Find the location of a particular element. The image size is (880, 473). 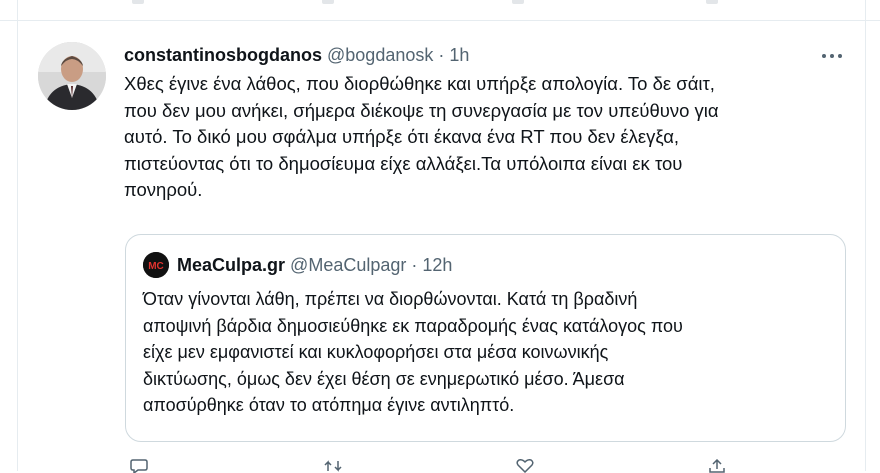

quoted-tweet-header: MC MeaCulpa.gr @MeaCulpagr · 12h is located at coordinates (297, 265).